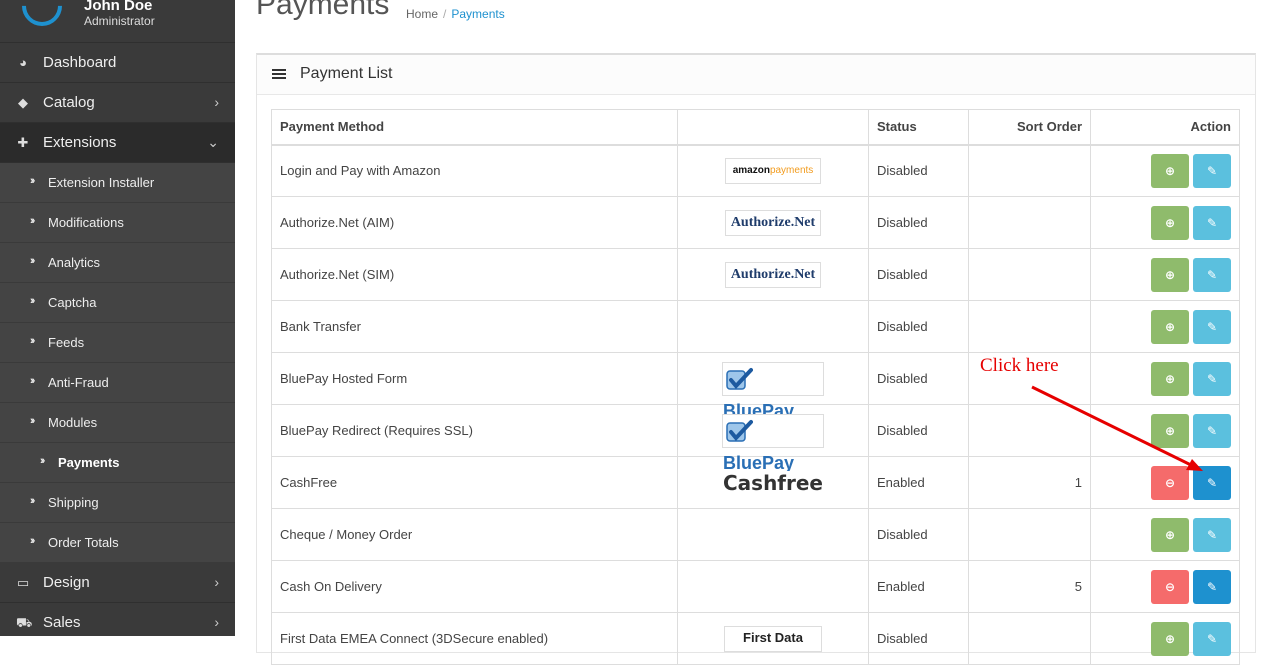  What do you see at coordinates (773, 222) in the screenshot?
I see `authorize-net-logo: Authorize.Net` at bounding box center [773, 222].